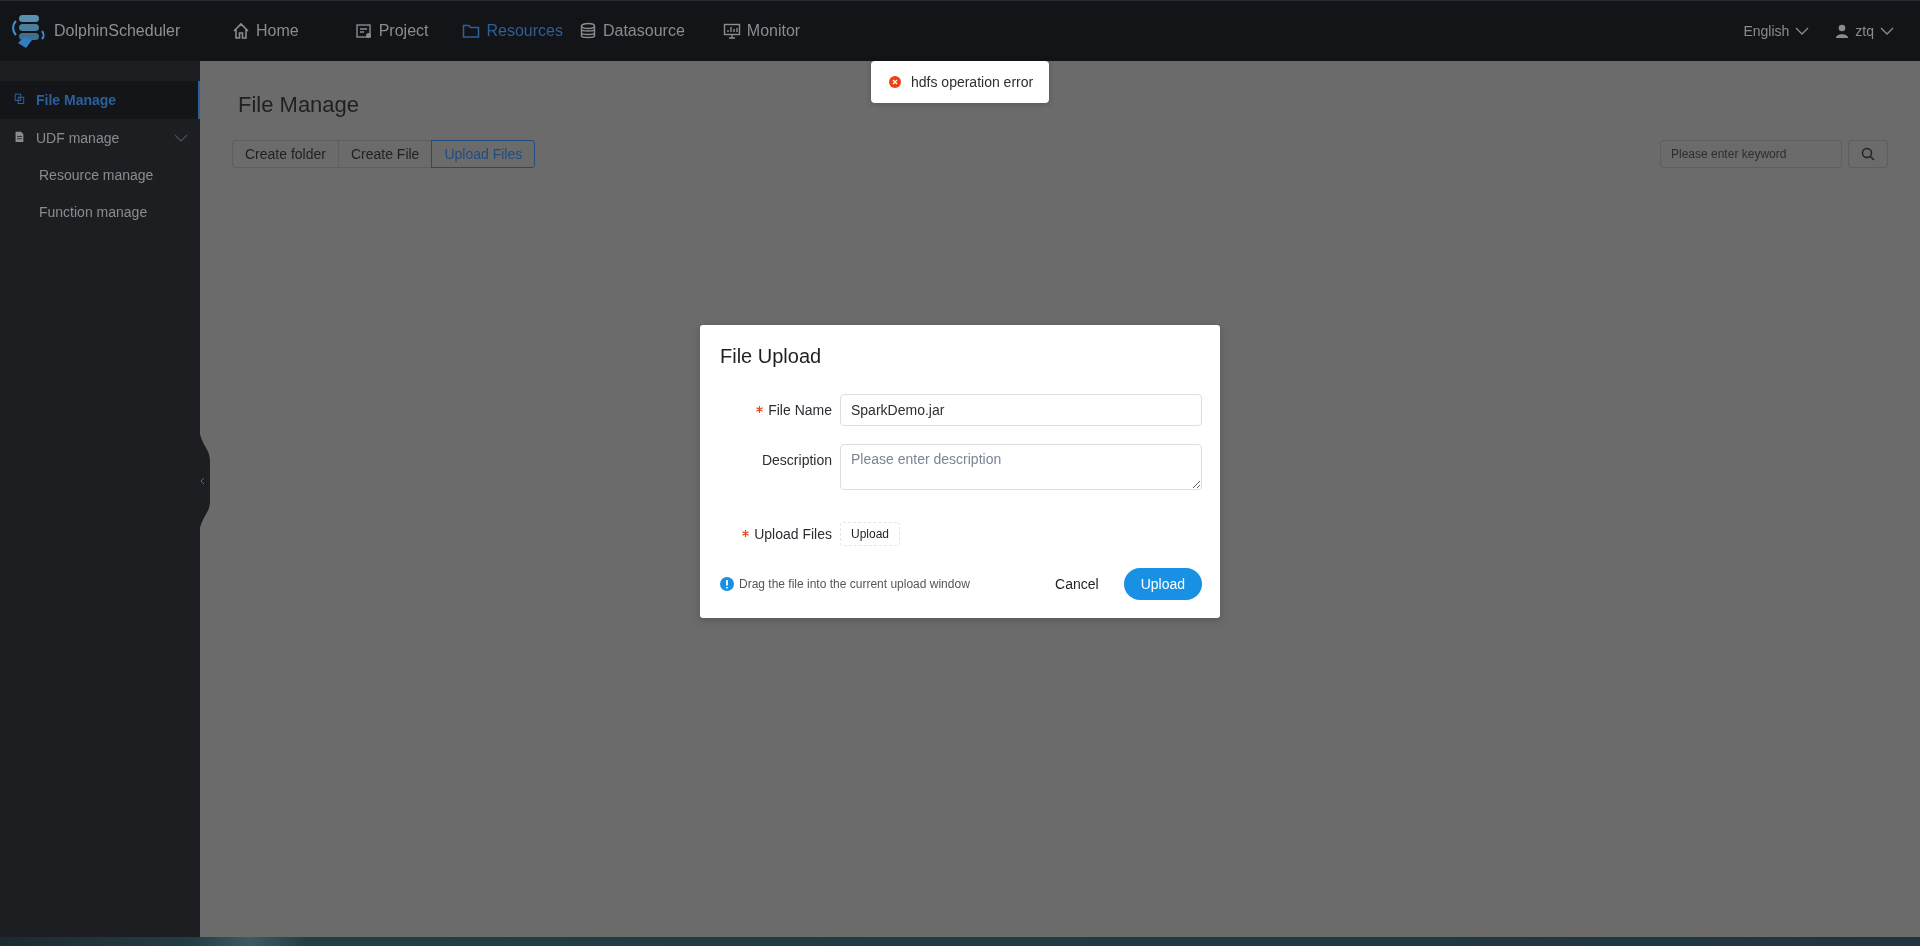  What do you see at coordinates (870, 533) in the screenshot?
I see `upload-button: Upload` at bounding box center [870, 533].